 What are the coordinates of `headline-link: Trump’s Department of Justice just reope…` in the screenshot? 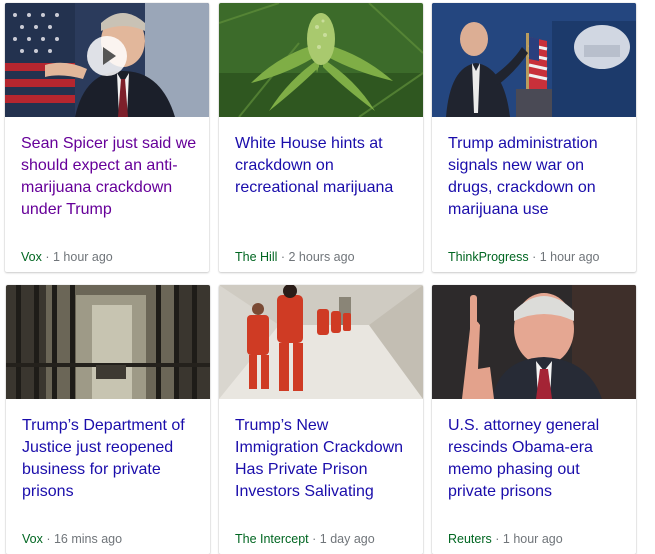 It's located at (110, 459).